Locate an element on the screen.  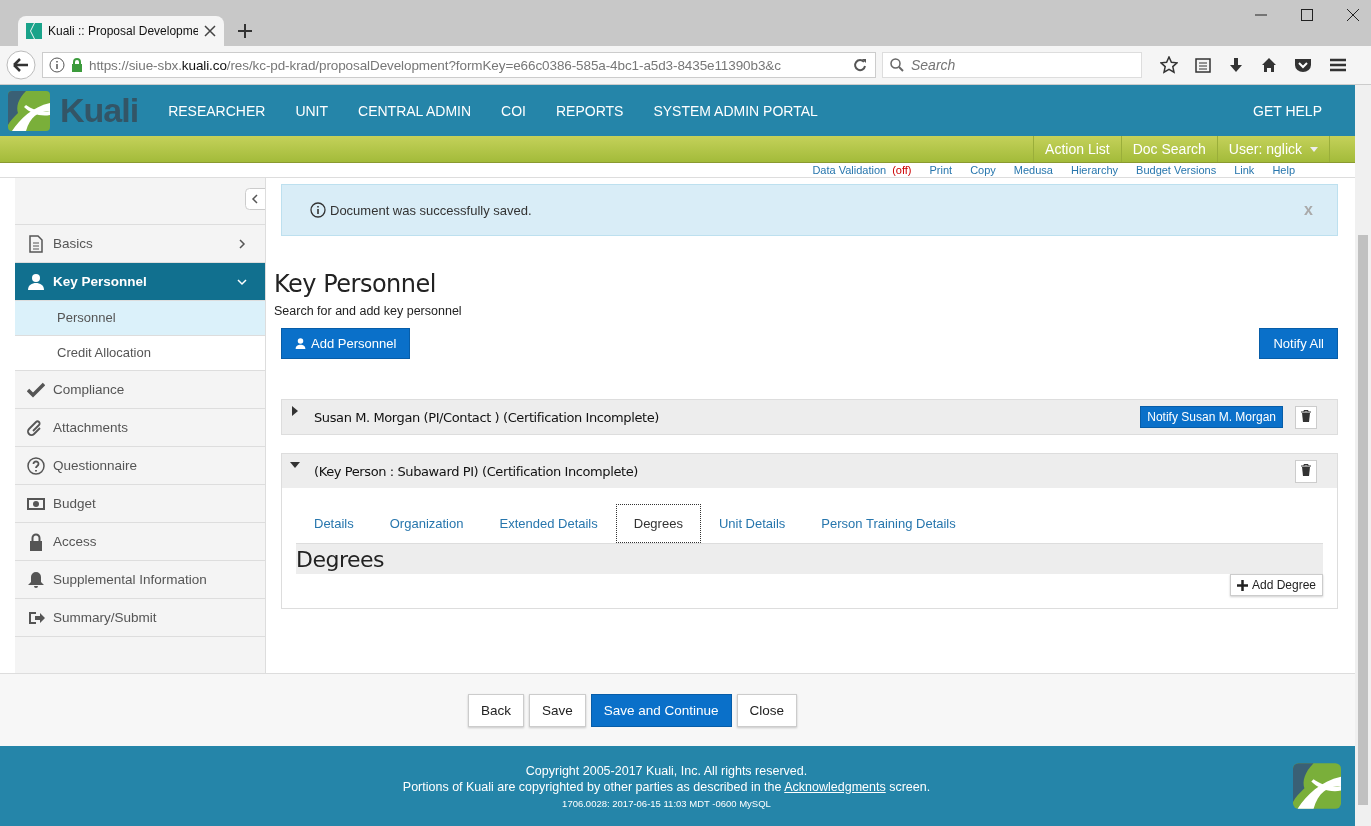
toolbar-link: Medusa is located at coordinates (1033, 170).